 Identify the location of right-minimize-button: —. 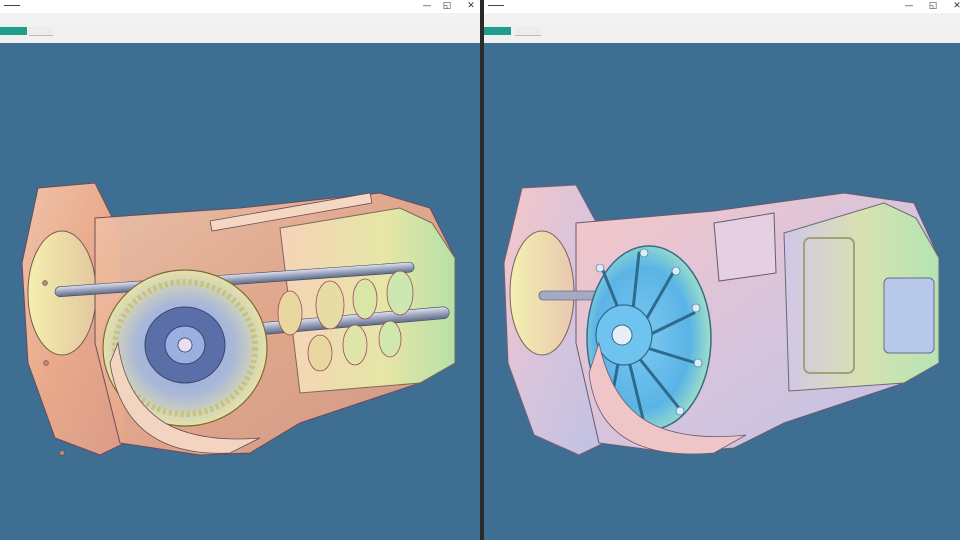
(909, 6).